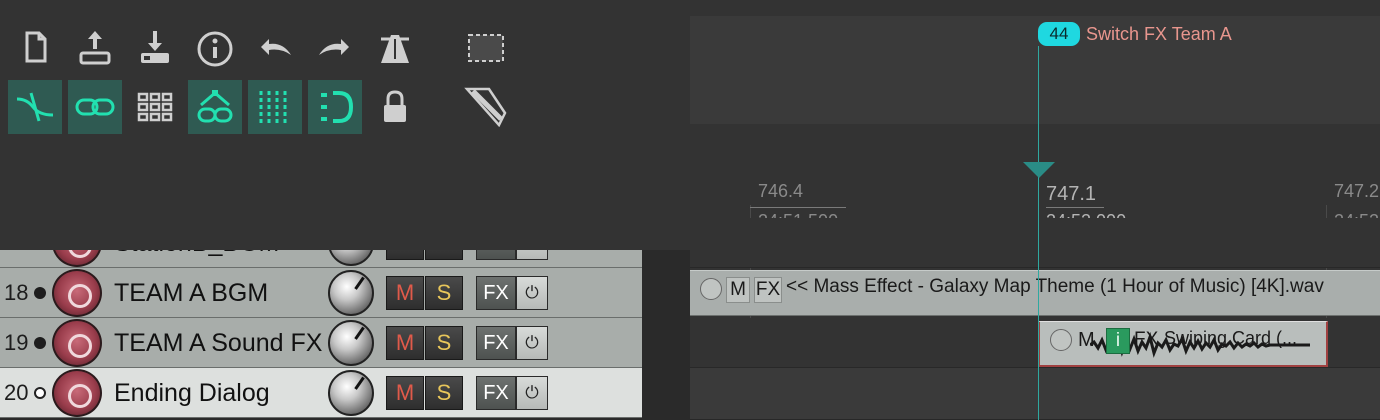  Describe the element at coordinates (321, 259) in the screenshot. I see `track-row-17: 17 StationB_BGM M S FX ⏻` at that location.